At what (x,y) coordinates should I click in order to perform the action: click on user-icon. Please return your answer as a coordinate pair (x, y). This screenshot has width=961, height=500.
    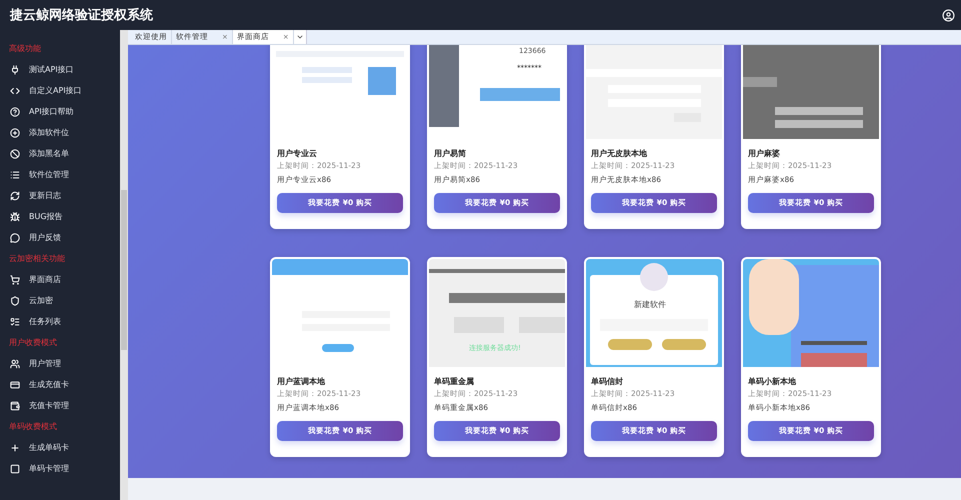
    Looking at the image, I should click on (948, 15).